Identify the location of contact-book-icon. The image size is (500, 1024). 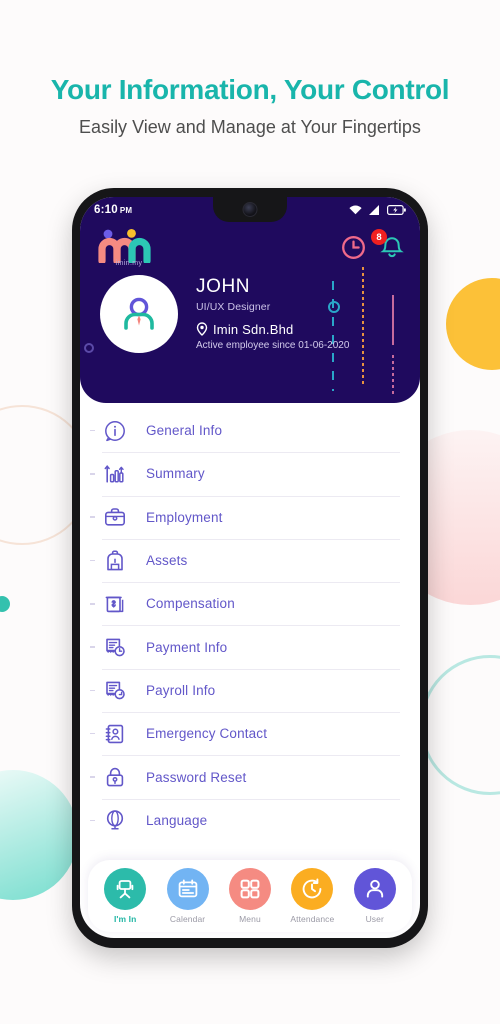
(115, 734).